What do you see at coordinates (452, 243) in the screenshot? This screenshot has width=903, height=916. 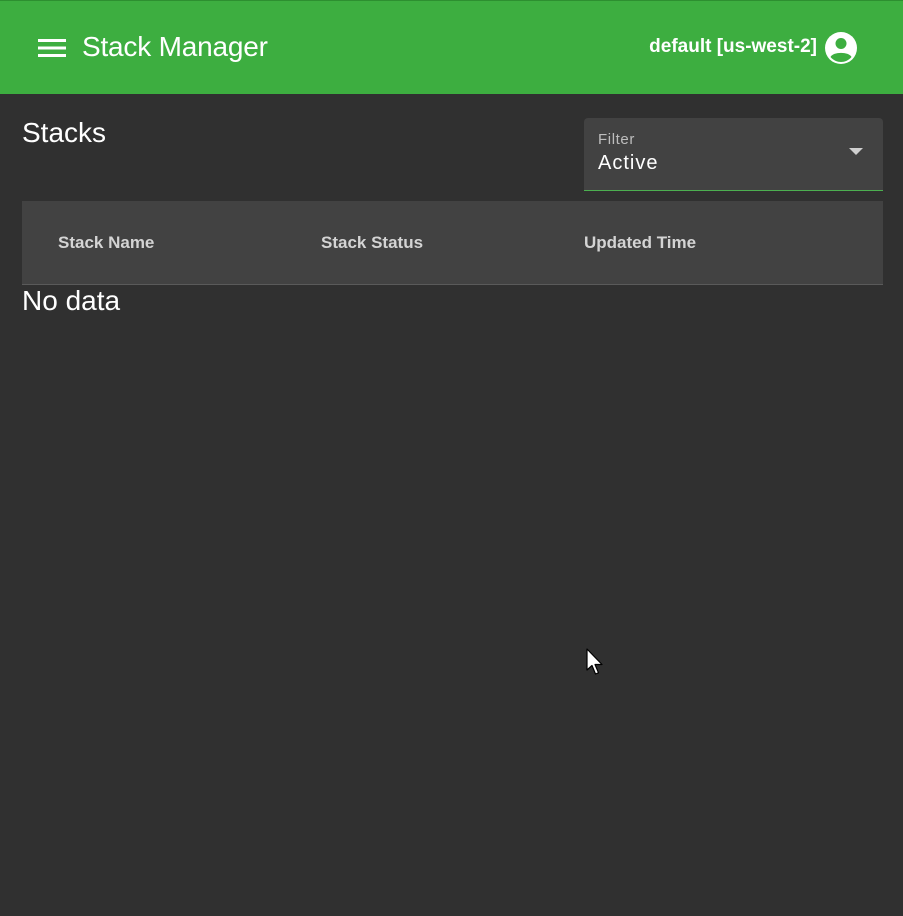 I see `table-header: Stack Name Stack Status Updated Time` at bounding box center [452, 243].